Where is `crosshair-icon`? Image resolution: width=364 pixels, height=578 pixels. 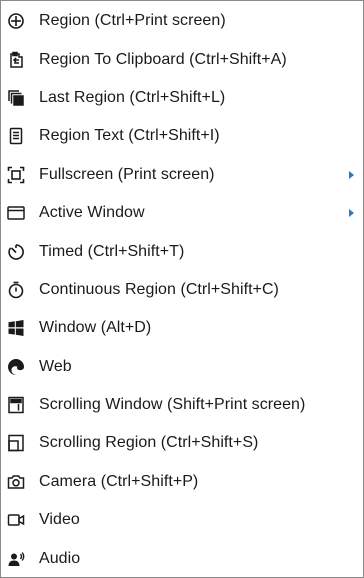 crosshair-icon is located at coordinates (16, 21).